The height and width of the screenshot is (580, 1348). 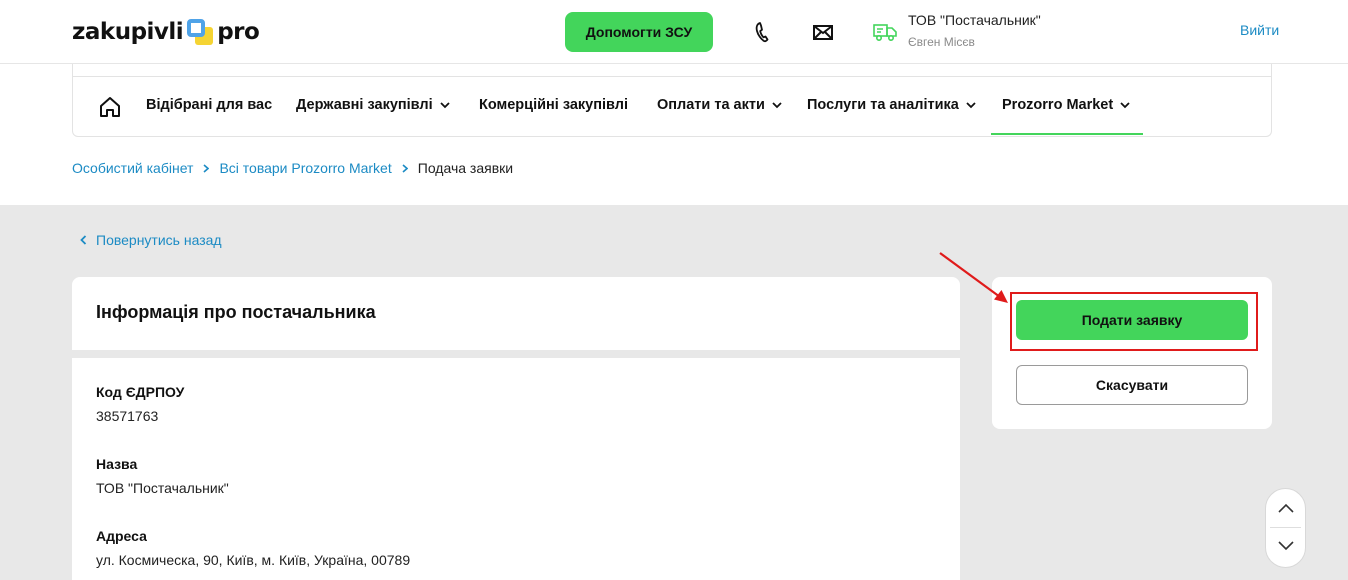 I want to click on nav-item-payments-acts: Оплати та акти, so click(x=719, y=105).